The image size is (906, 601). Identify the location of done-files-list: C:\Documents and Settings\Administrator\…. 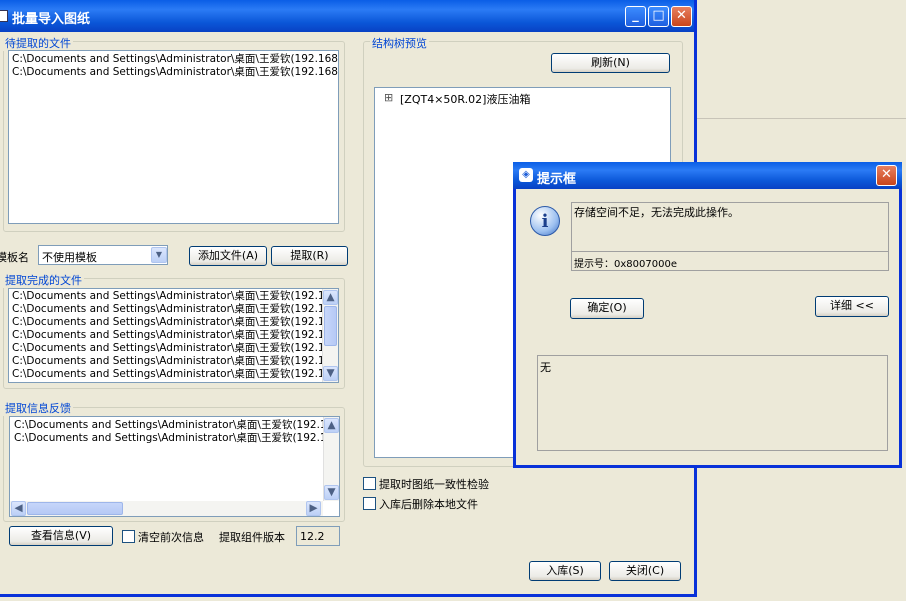
(173, 335).